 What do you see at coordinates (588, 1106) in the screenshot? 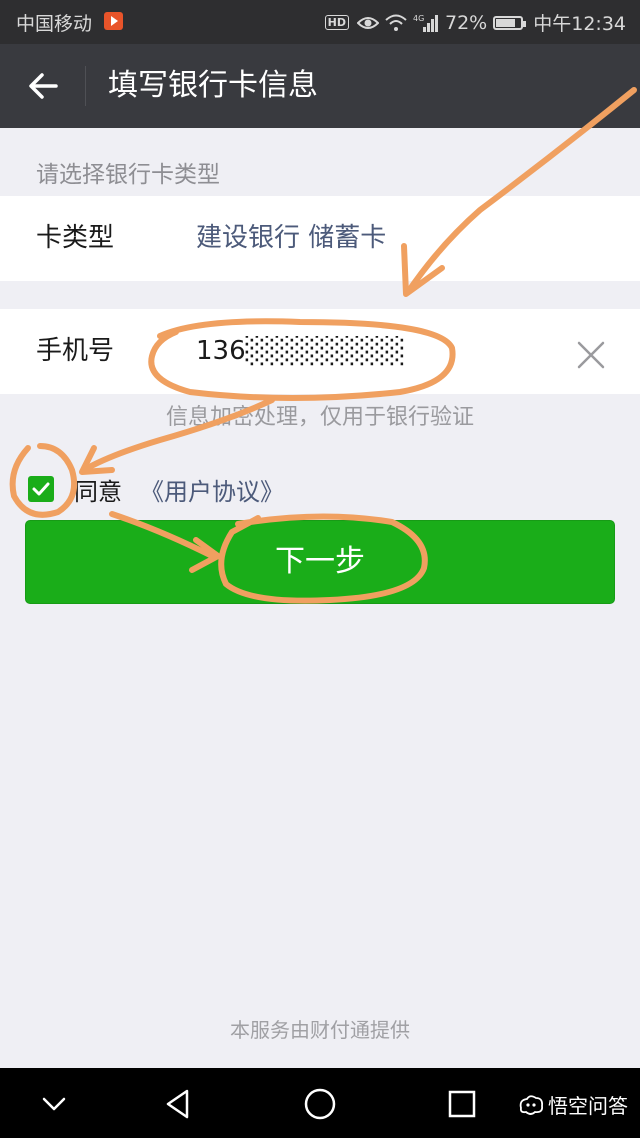
I see `watermark-text: 悟空问答` at bounding box center [588, 1106].